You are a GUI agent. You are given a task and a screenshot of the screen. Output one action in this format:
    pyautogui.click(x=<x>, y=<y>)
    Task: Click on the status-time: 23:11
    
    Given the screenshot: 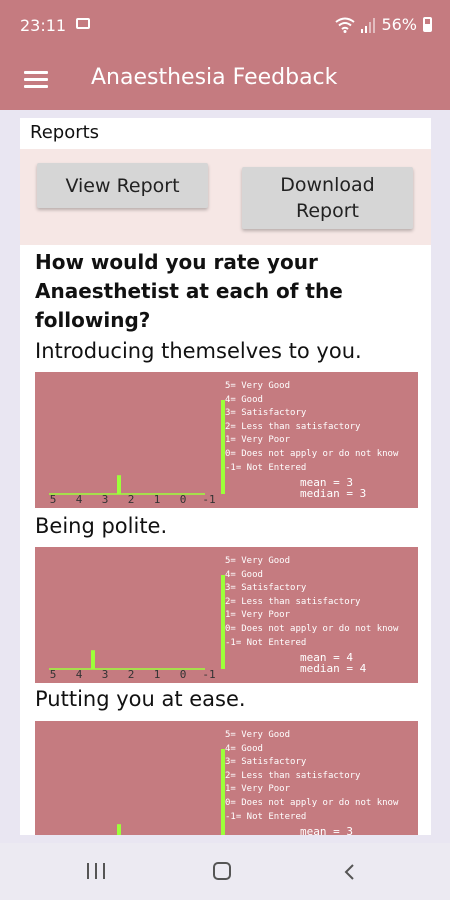 What is the action you would take?
    pyautogui.click(x=43, y=25)
    